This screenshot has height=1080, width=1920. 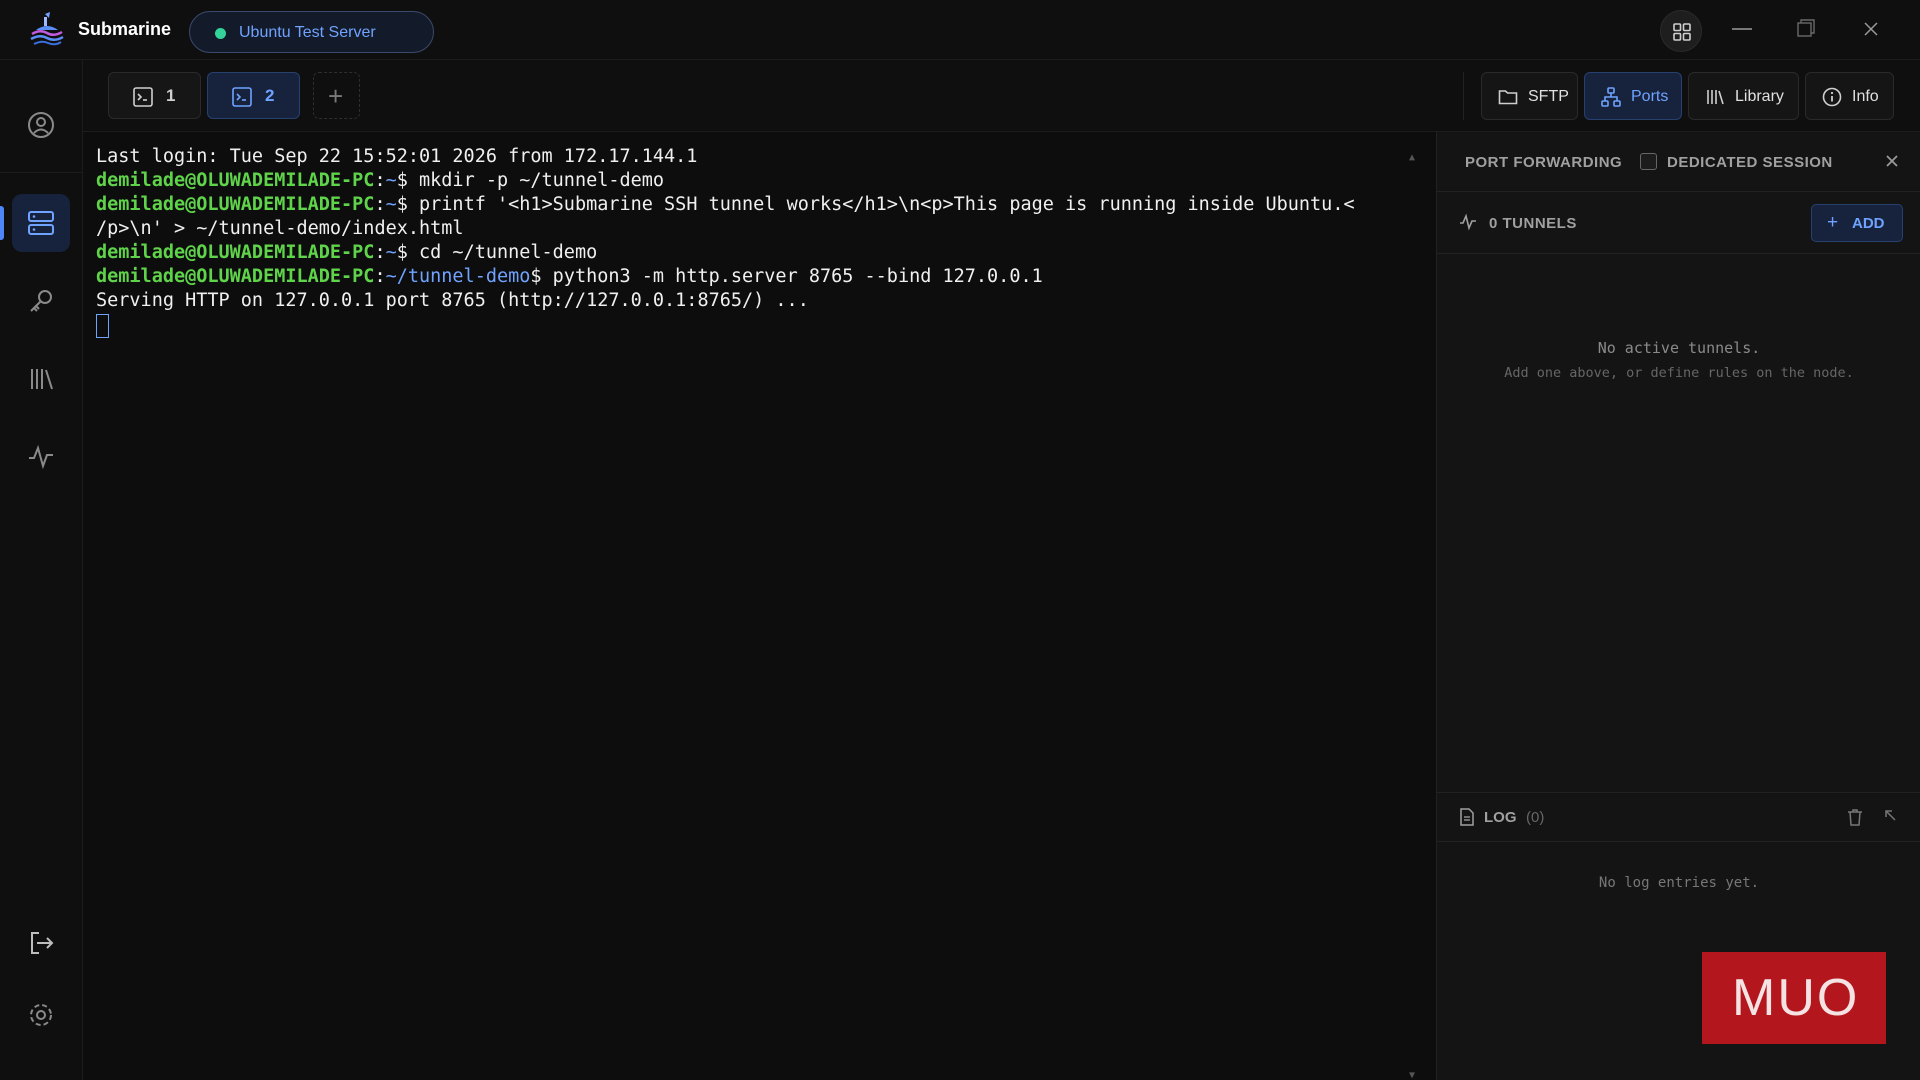 I want to click on dedicated-session-label: DEDICATED SESSION, so click(x=1750, y=162).